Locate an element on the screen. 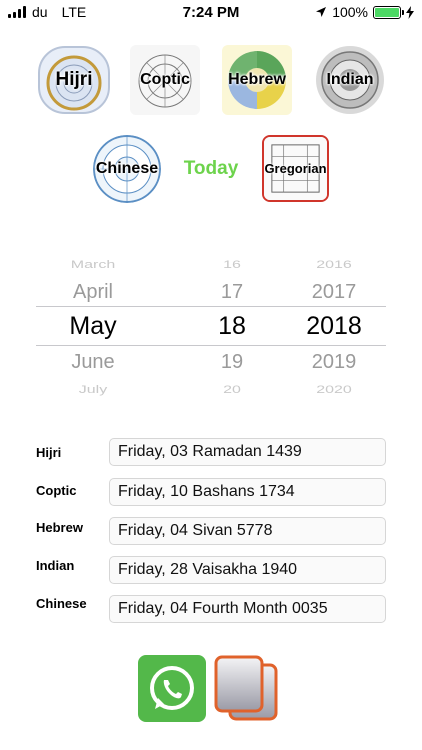 The height and width of the screenshot is (750, 422). hebrew-calendar-label: Hebrew is located at coordinates (257, 79).